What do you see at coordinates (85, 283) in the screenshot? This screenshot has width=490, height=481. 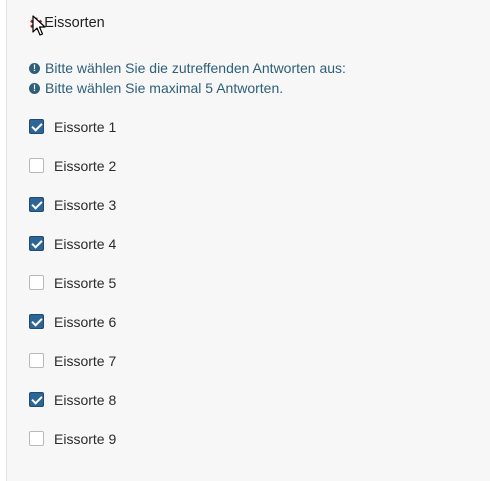 I see `option-label: Eissorte 5` at bounding box center [85, 283].